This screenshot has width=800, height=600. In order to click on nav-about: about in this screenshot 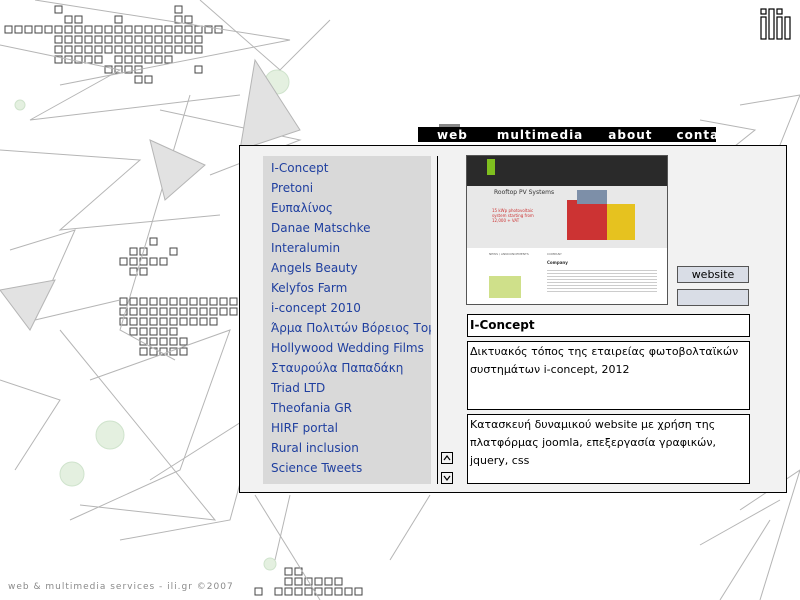, I will do `click(630, 135)`.